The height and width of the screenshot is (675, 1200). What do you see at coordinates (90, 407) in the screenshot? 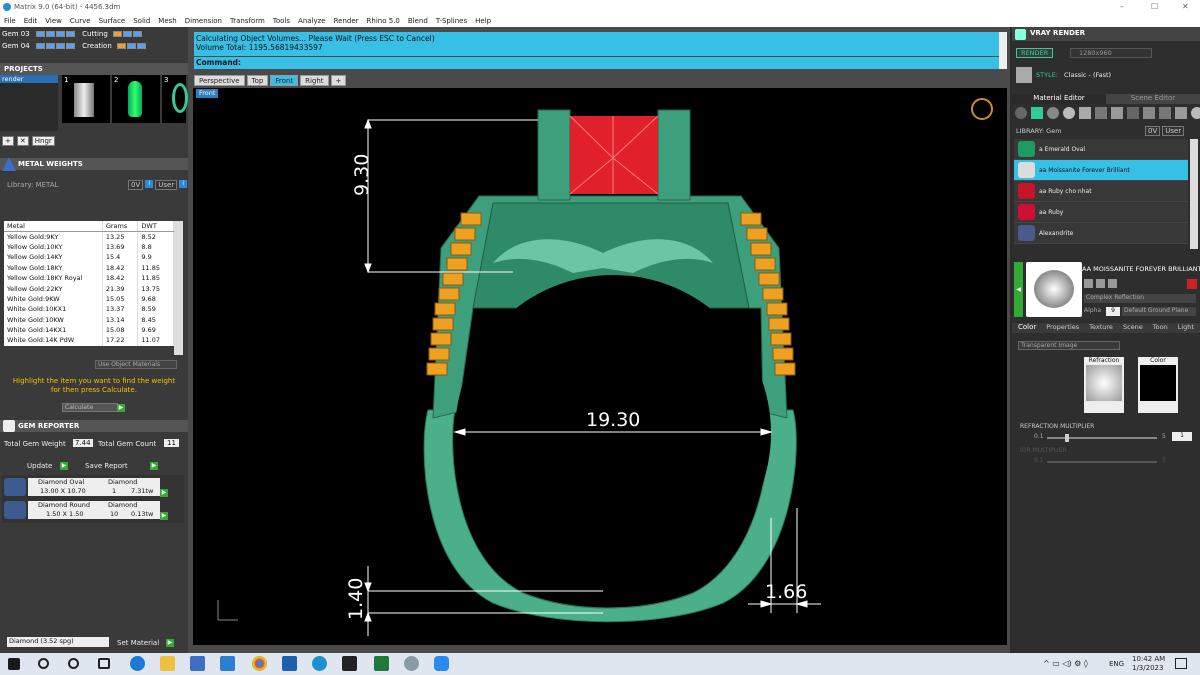
I see `calculate-button: Calculate` at bounding box center [90, 407].